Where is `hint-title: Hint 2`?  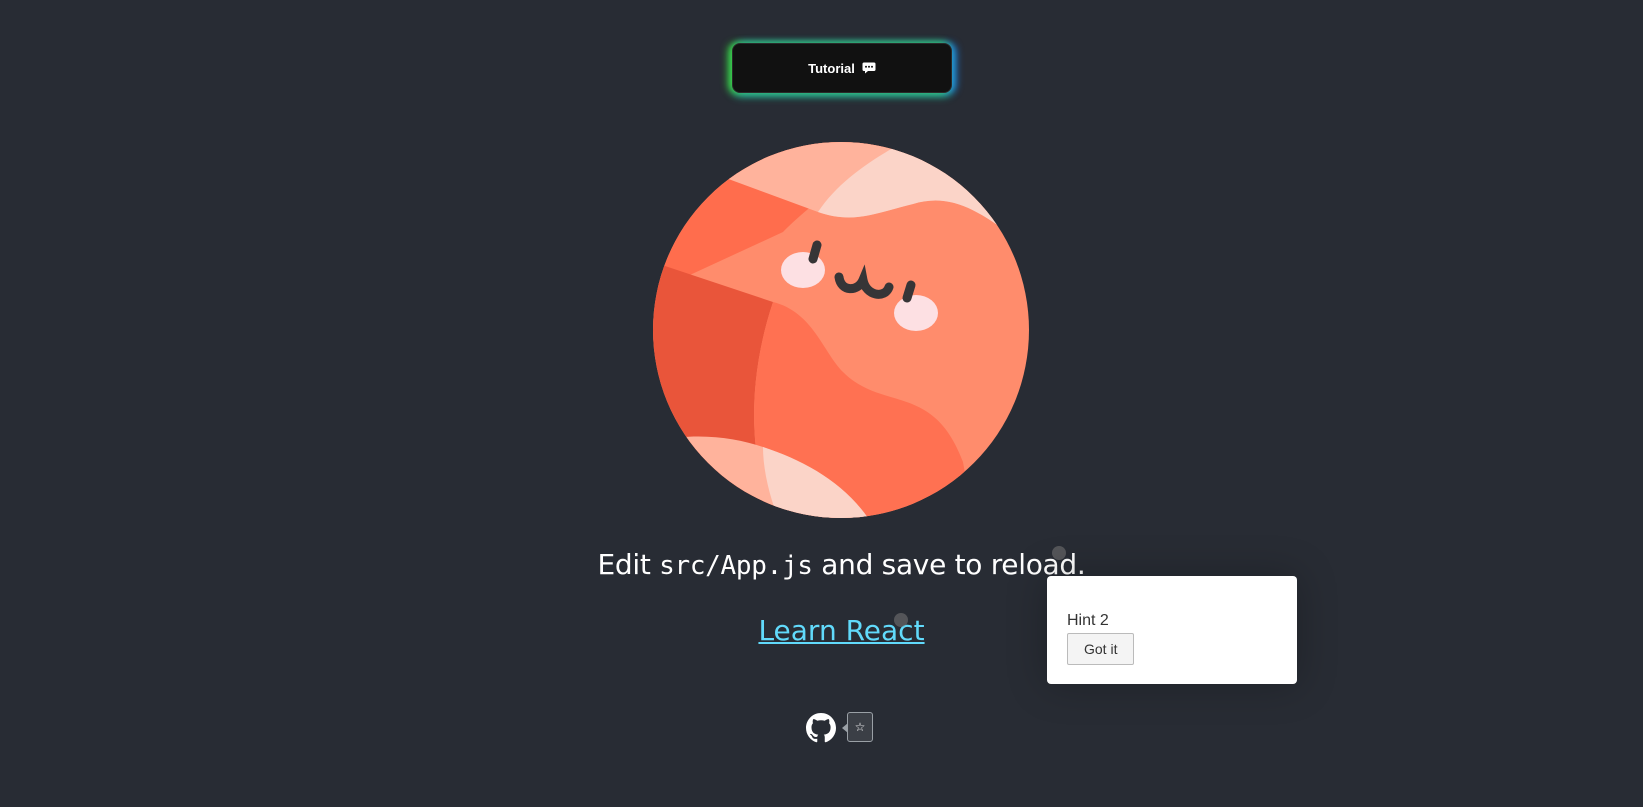
hint-title: Hint 2 is located at coordinates (1088, 620).